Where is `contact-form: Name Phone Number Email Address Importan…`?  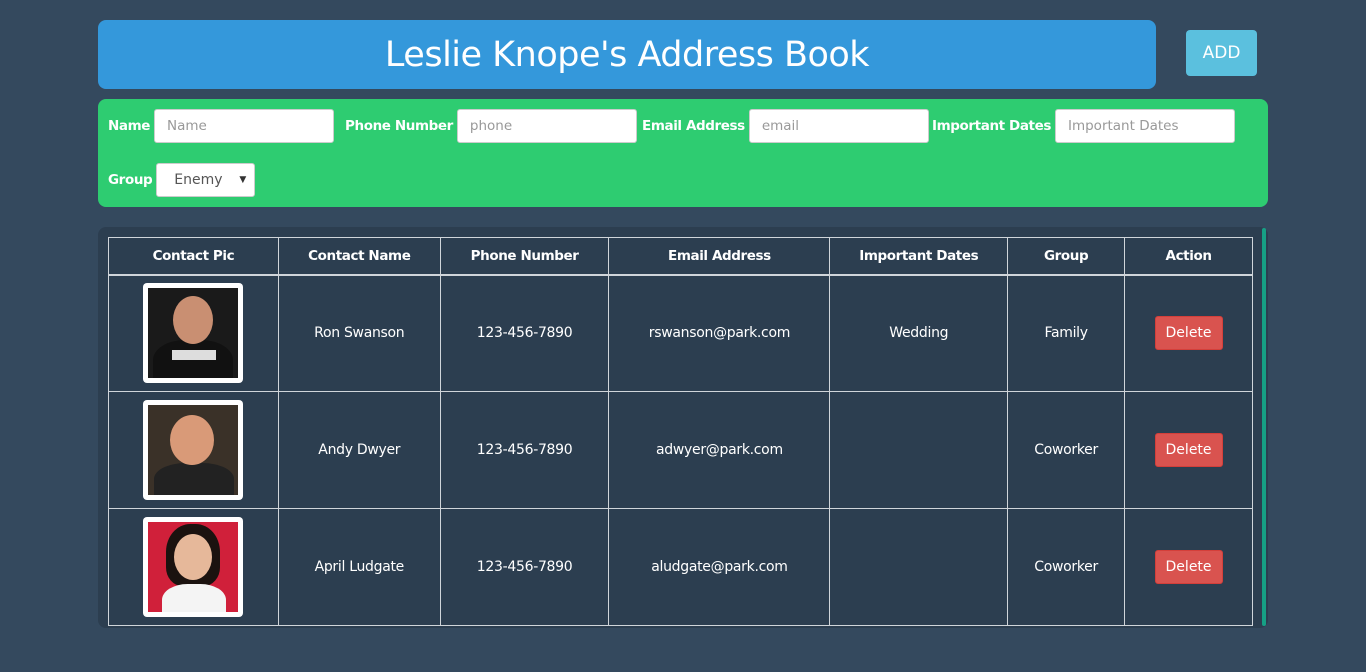
contact-form: Name Phone Number Email Address Importan… is located at coordinates (683, 153).